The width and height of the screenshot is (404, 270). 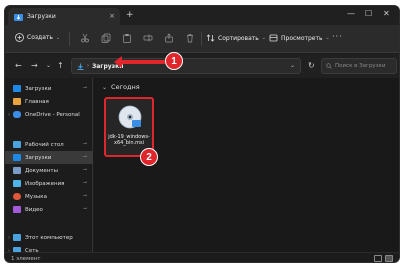 I want to click on sidebar-item-downloads-quick: Загрузки ⊸, so click(x=49, y=88).